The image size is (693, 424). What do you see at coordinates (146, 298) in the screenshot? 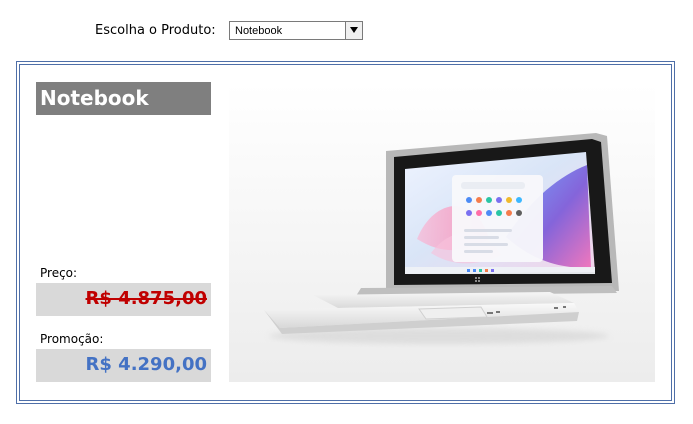
I see `old-price-value: R$ 4.875,00` at bounding box center [146, 298].